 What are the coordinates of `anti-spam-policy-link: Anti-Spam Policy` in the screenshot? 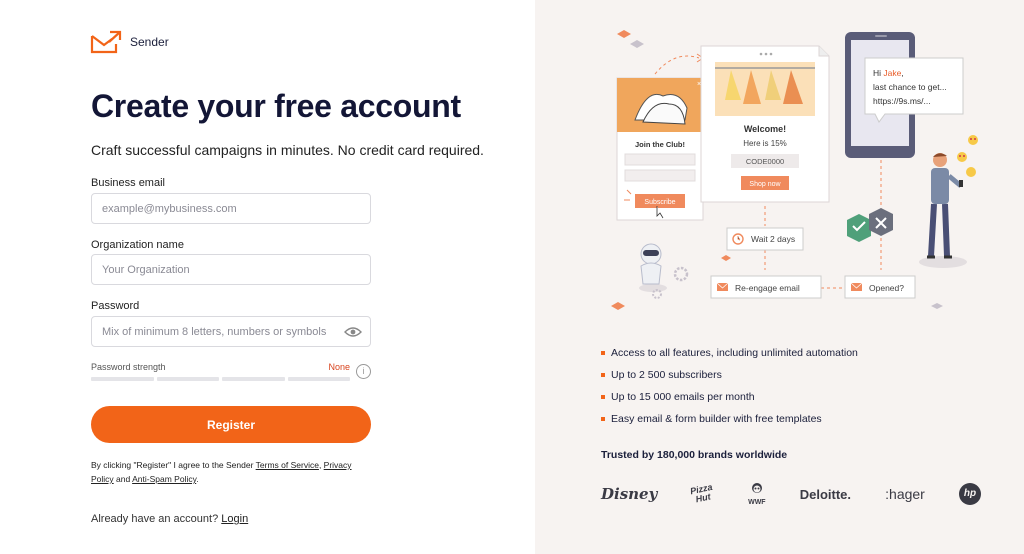 It's located at (164, 479).